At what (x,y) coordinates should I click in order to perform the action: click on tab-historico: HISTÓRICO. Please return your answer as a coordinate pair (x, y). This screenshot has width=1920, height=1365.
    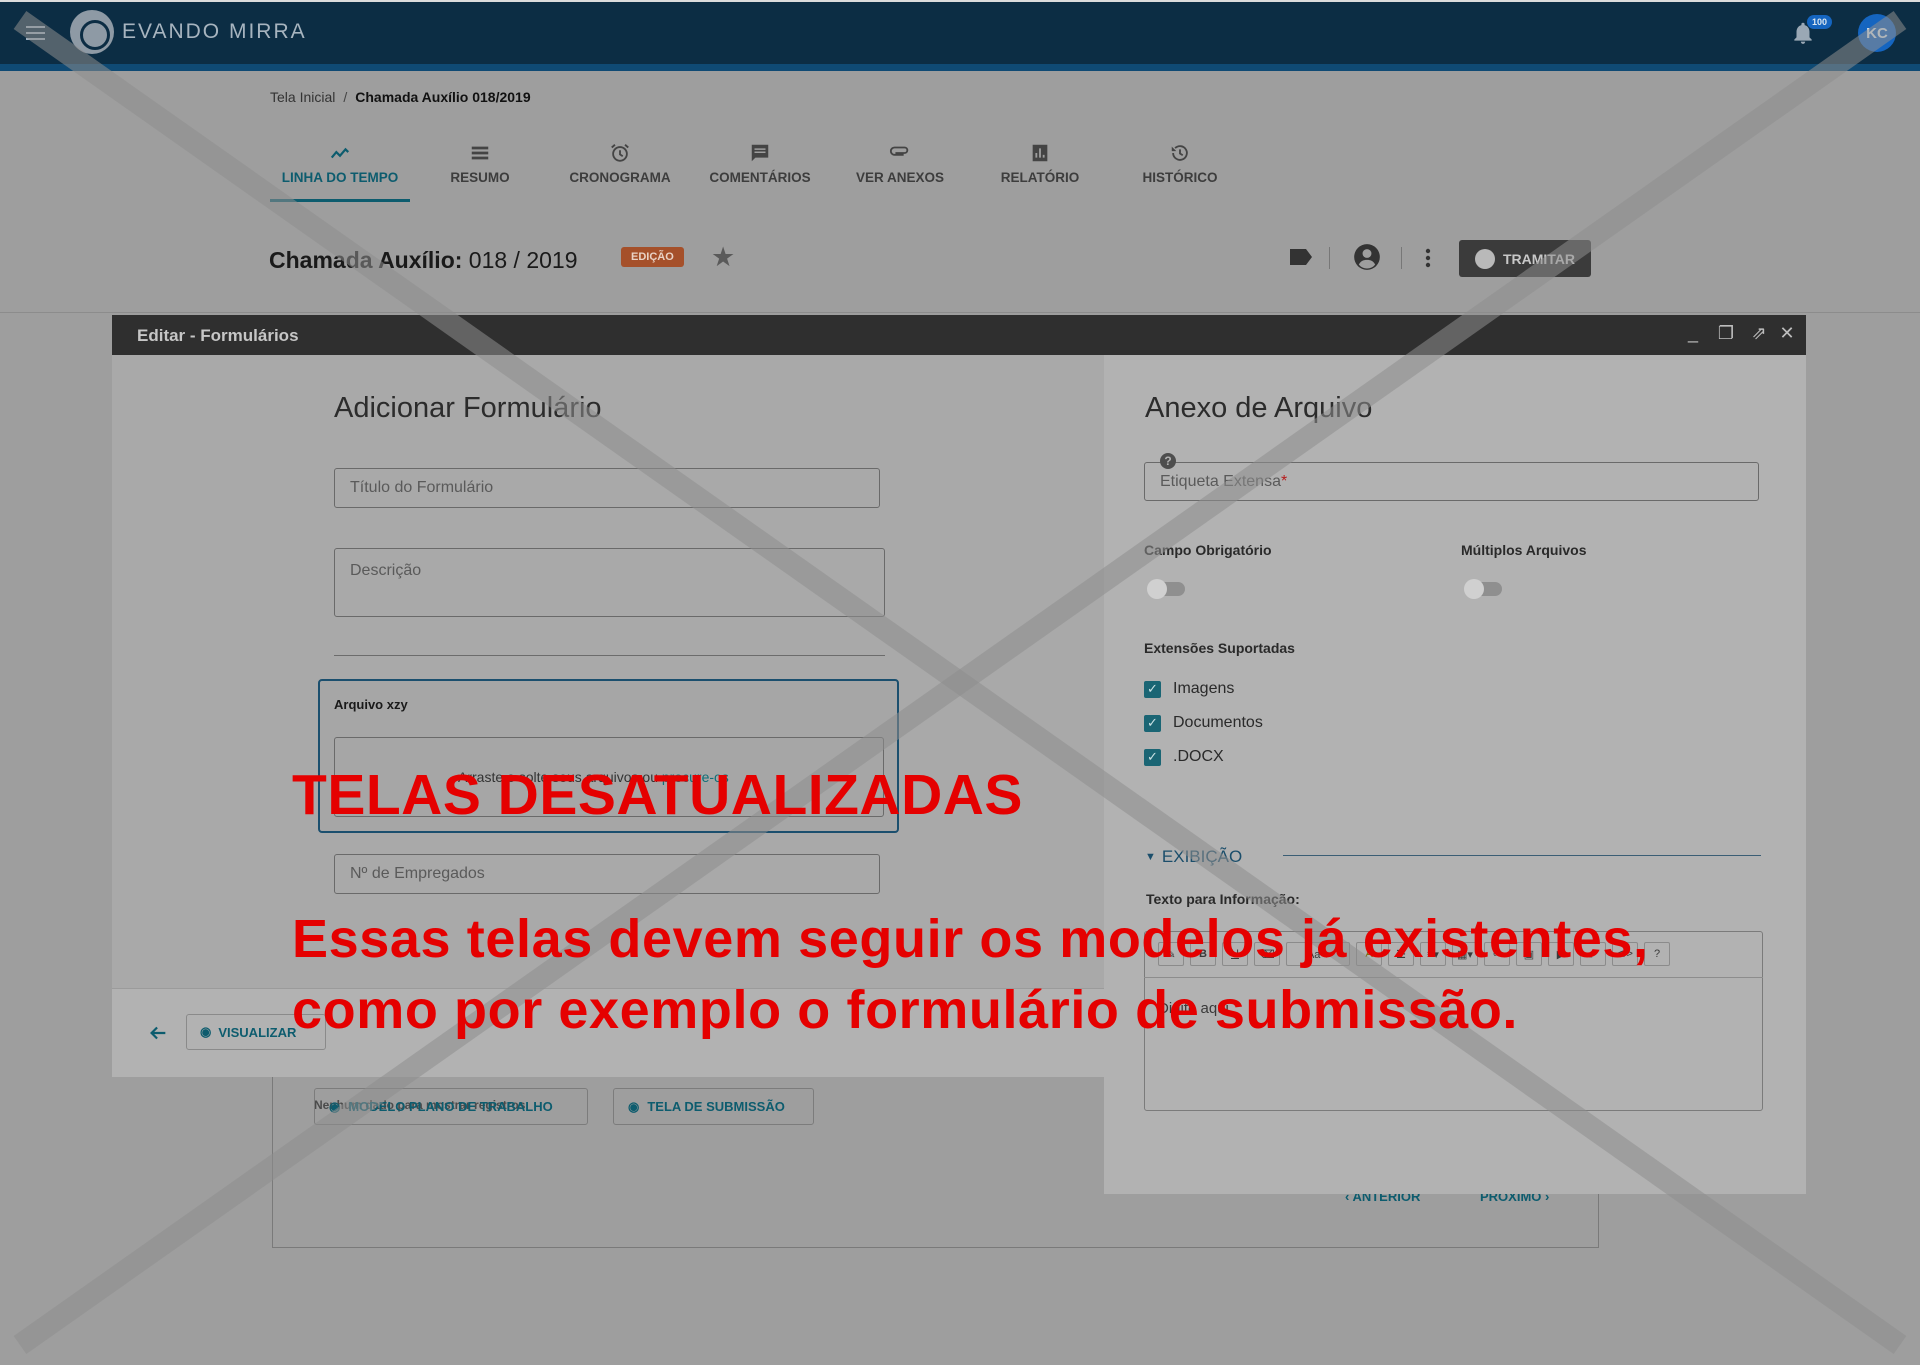
    Looking at the image, I should click on (1180, 170).